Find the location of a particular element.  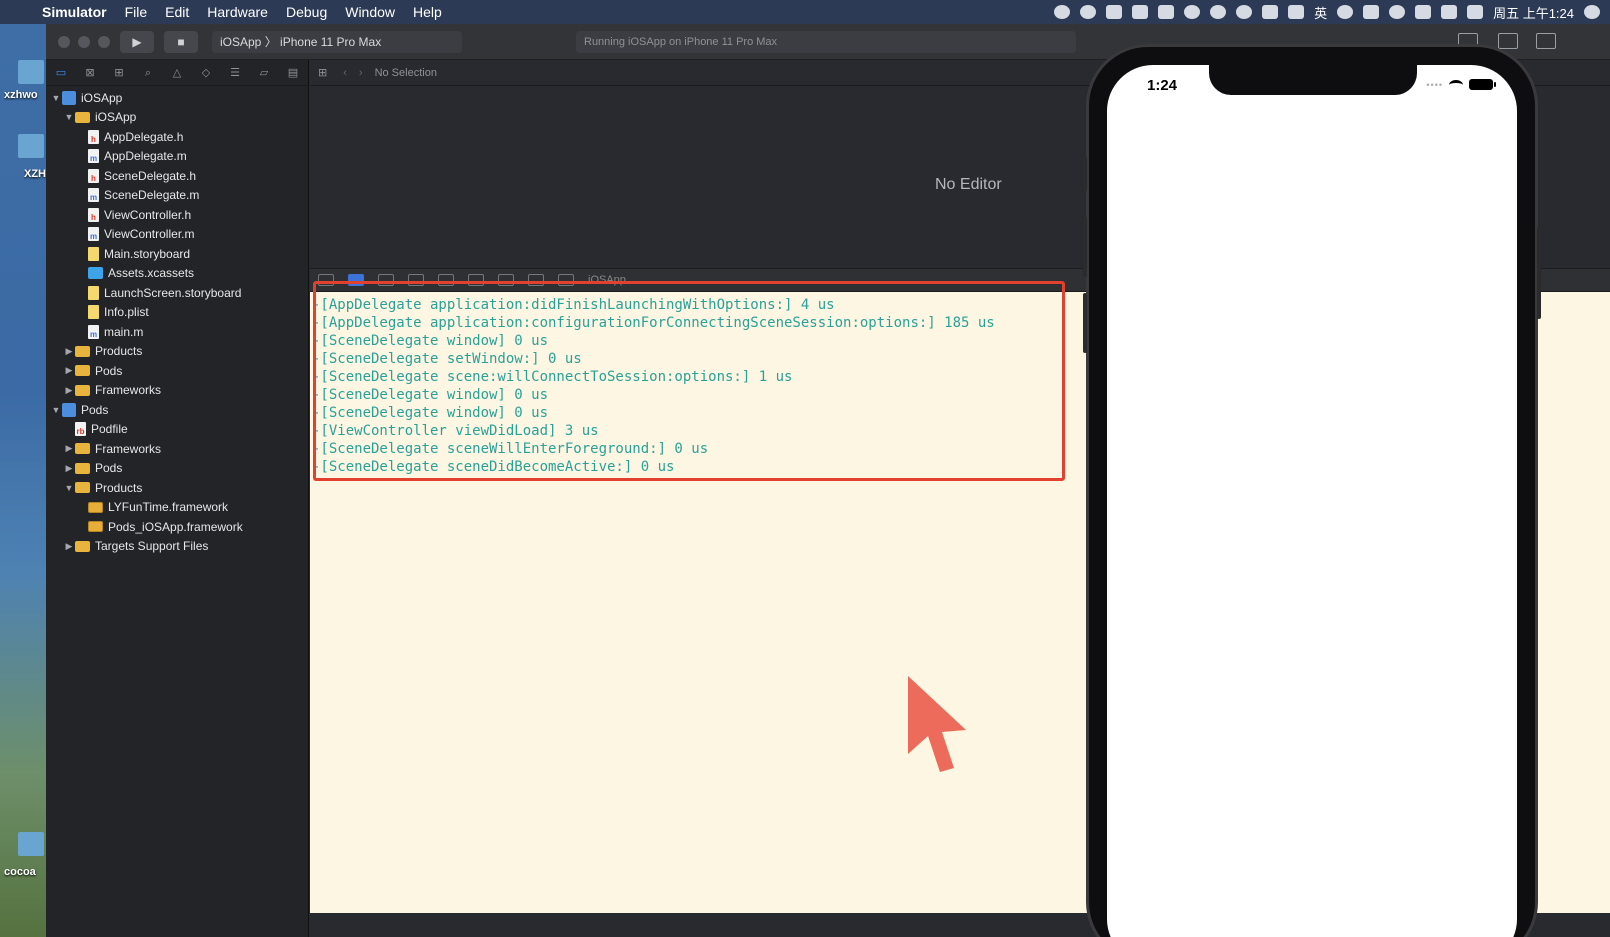

volume-icon is located at coordinates (1423, 12).